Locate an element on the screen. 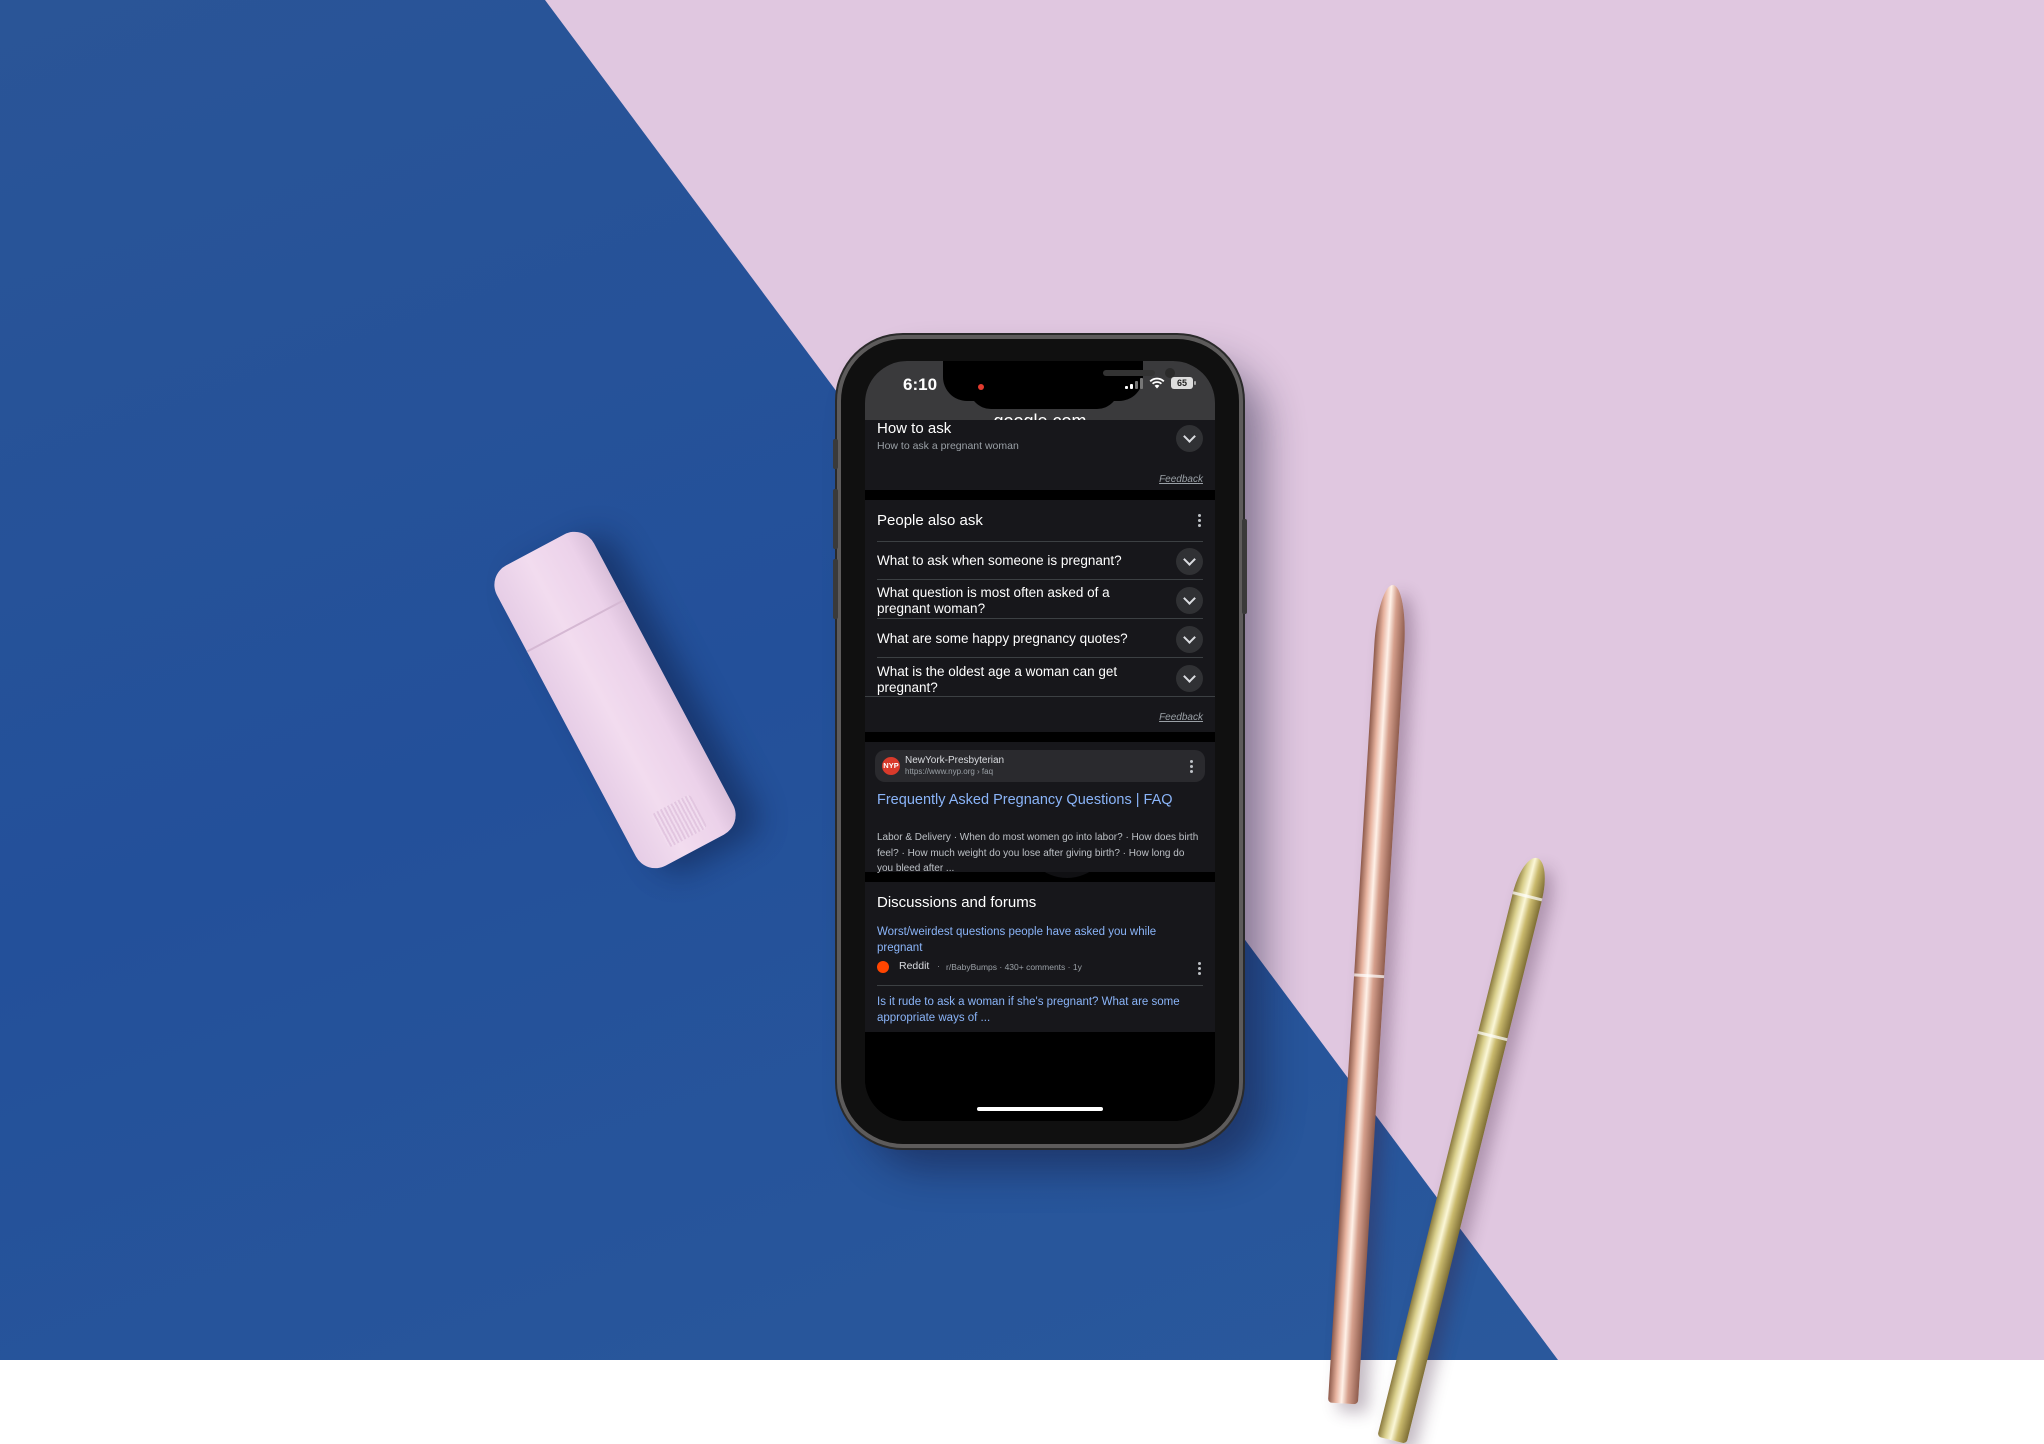  how-to-ask-subtitle: How to ask a pregnant woman is located at coordinates (948, 446).